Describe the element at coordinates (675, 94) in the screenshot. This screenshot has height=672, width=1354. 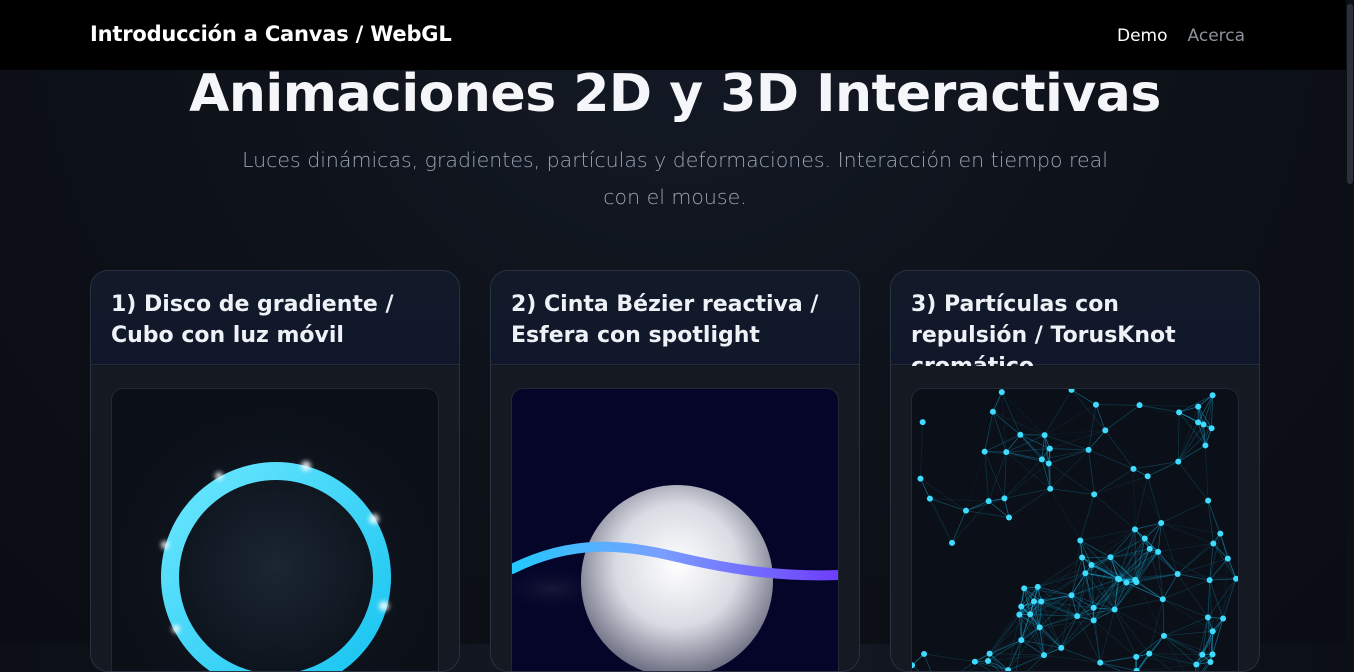
I see `page-title: Animaciones 2D y 3D Interactivas` at that location.